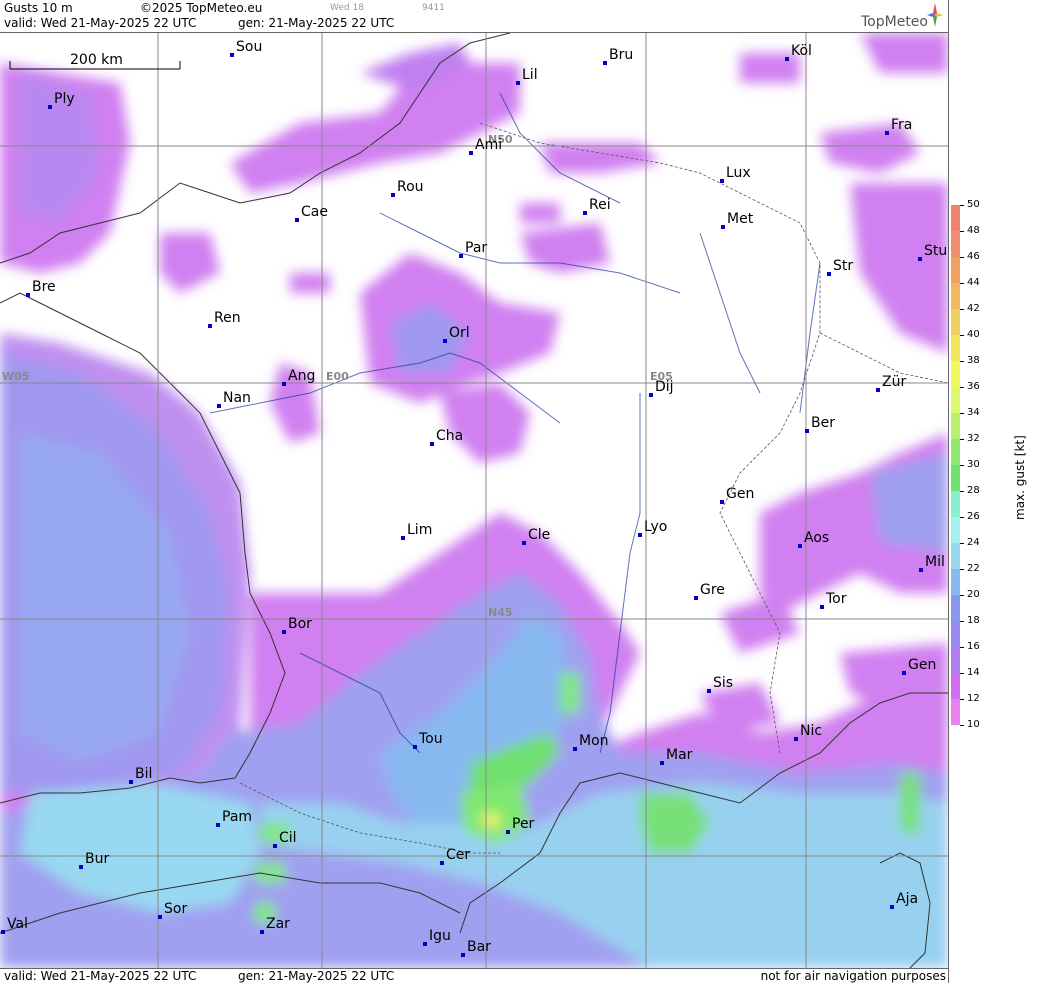 The width and height of the screenshot is (1039, 984). What do you see at coordinates (973, 724) in the screenshot?
I see `legend-tick-label: 10` at bounding box center [973, 724].